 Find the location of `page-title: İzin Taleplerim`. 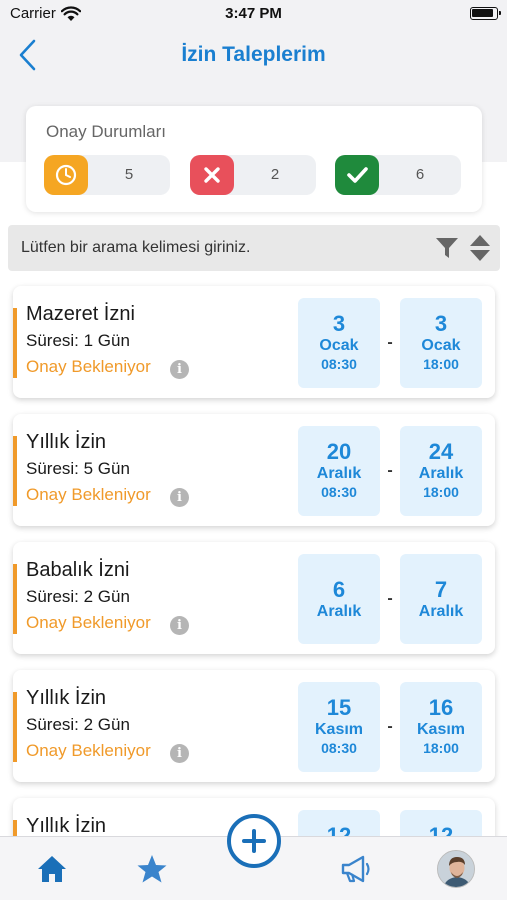

page-title: İzin Taleplerim is located at coordinates (253, 54).